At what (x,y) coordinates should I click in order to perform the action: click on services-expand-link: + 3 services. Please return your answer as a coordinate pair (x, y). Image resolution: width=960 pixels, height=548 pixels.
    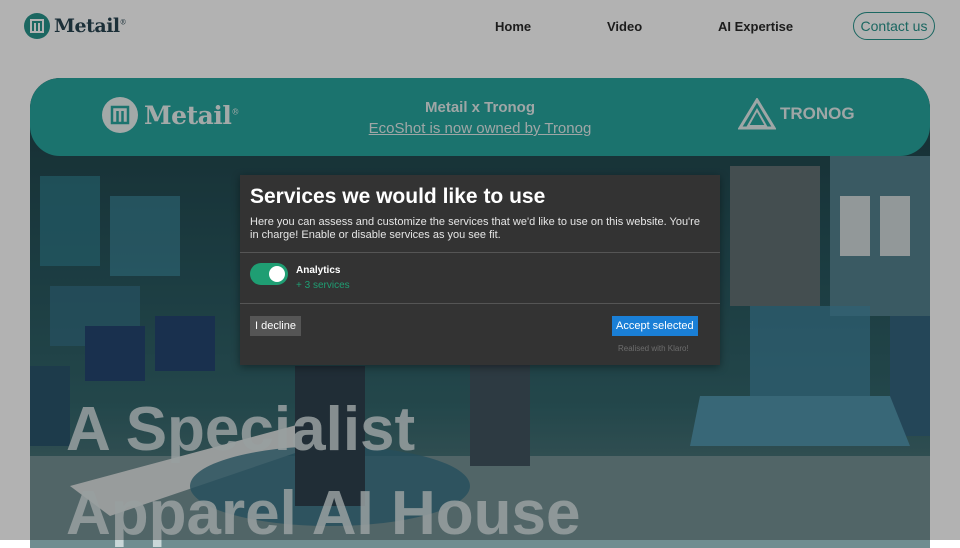
    Looking at the image, I should click on (323, 285).